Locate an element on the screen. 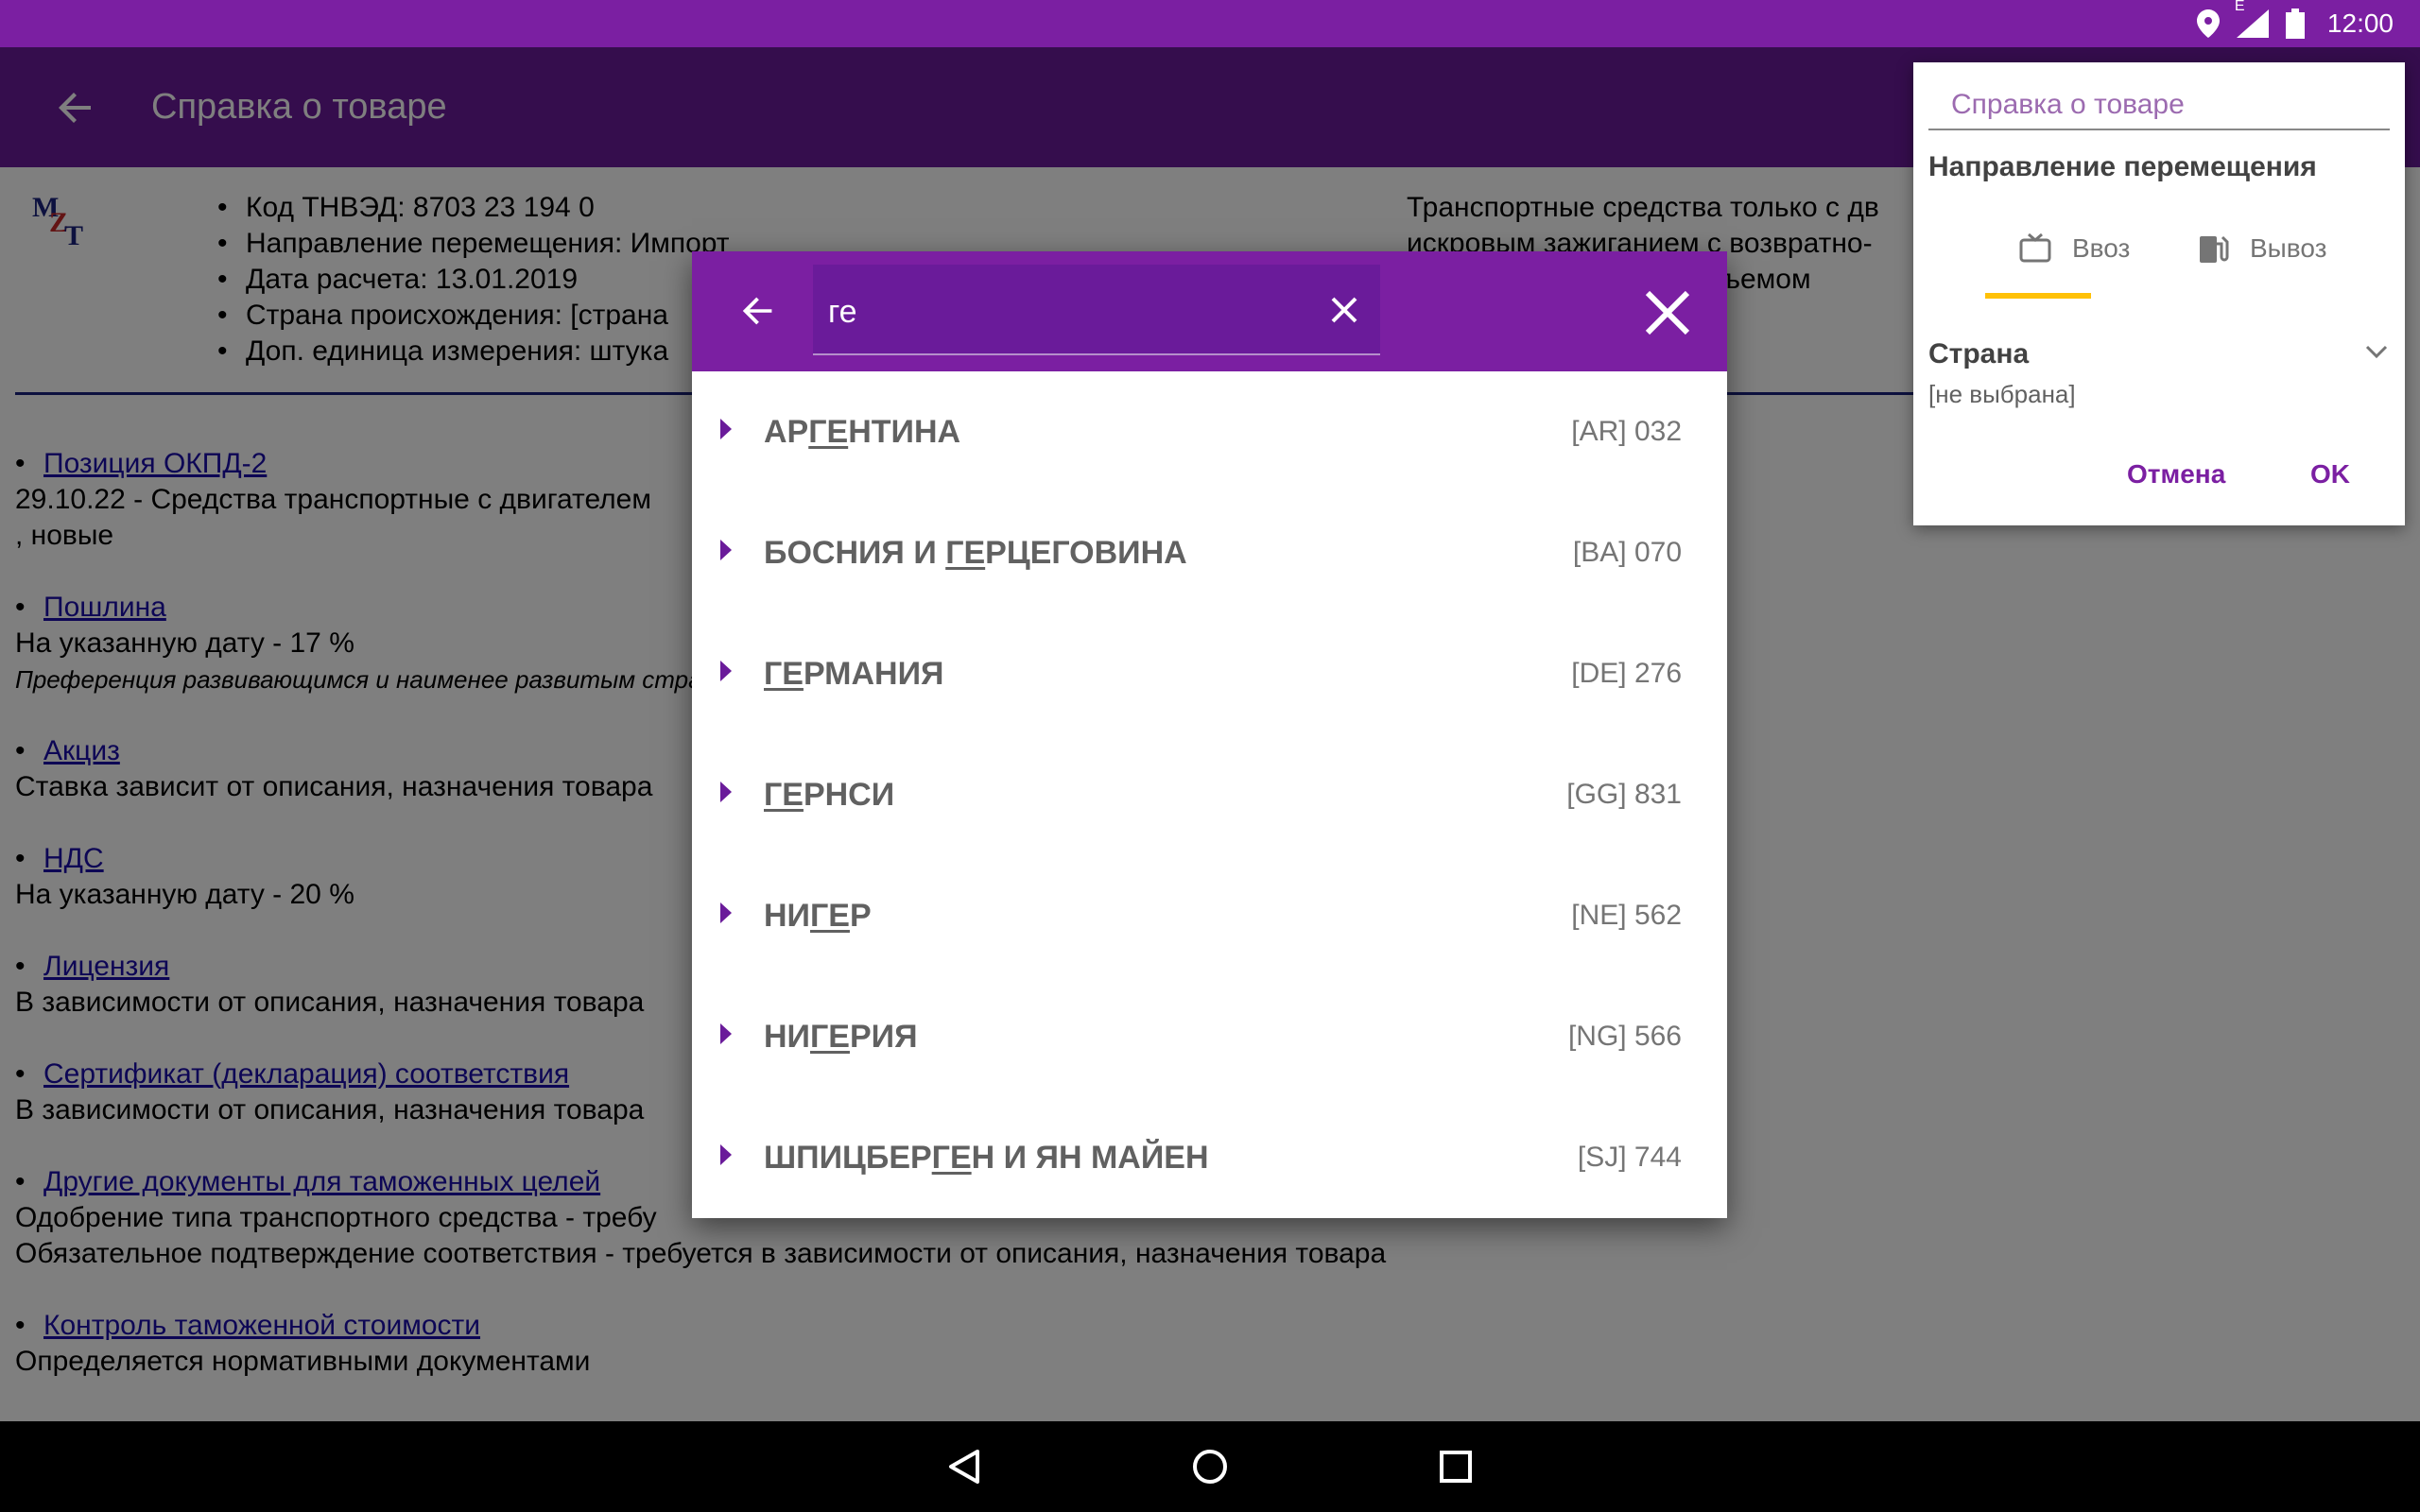 The image size is (2420, 1512). tab-import-label: Ввоз is located at coordinates (2101, 248).